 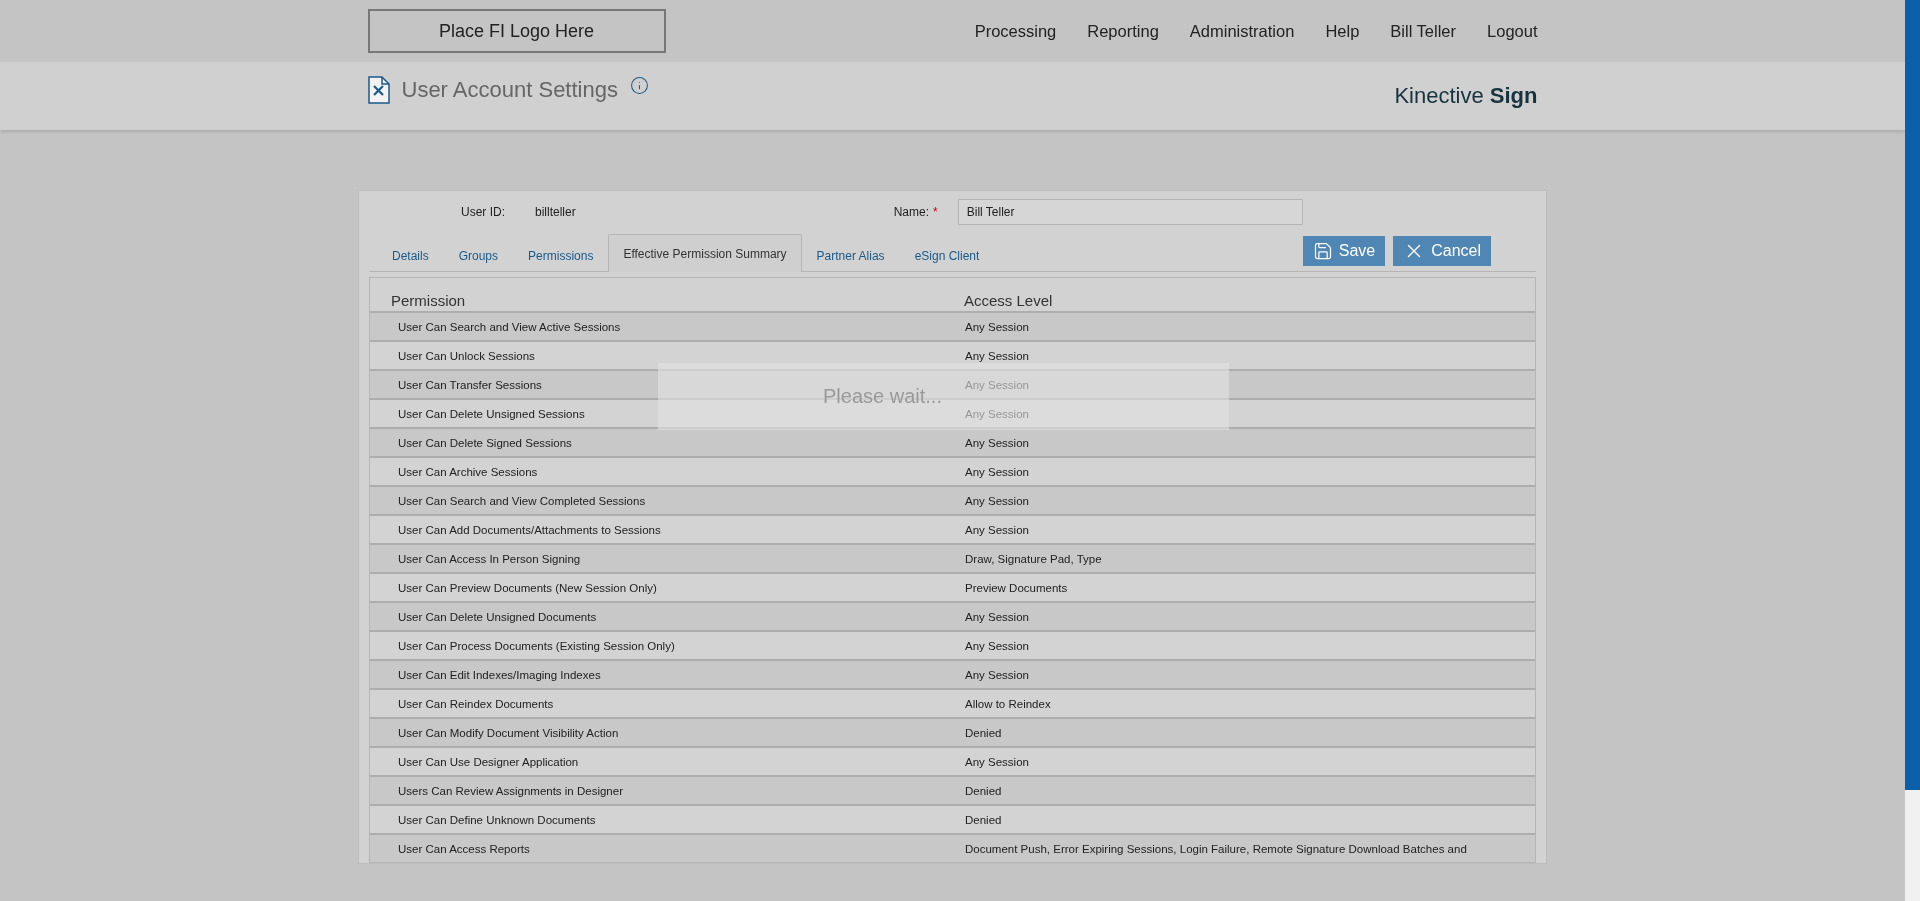 I want to click on table-cell-text: User Can Access Reports, so click(x=464, y=848).